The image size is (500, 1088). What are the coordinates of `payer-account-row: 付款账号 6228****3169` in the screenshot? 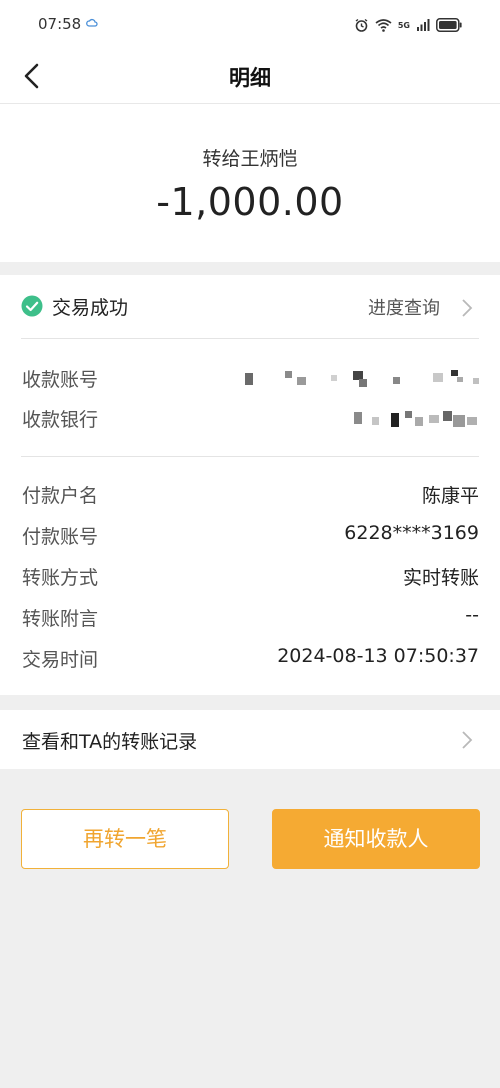 It's located at (250, 537).